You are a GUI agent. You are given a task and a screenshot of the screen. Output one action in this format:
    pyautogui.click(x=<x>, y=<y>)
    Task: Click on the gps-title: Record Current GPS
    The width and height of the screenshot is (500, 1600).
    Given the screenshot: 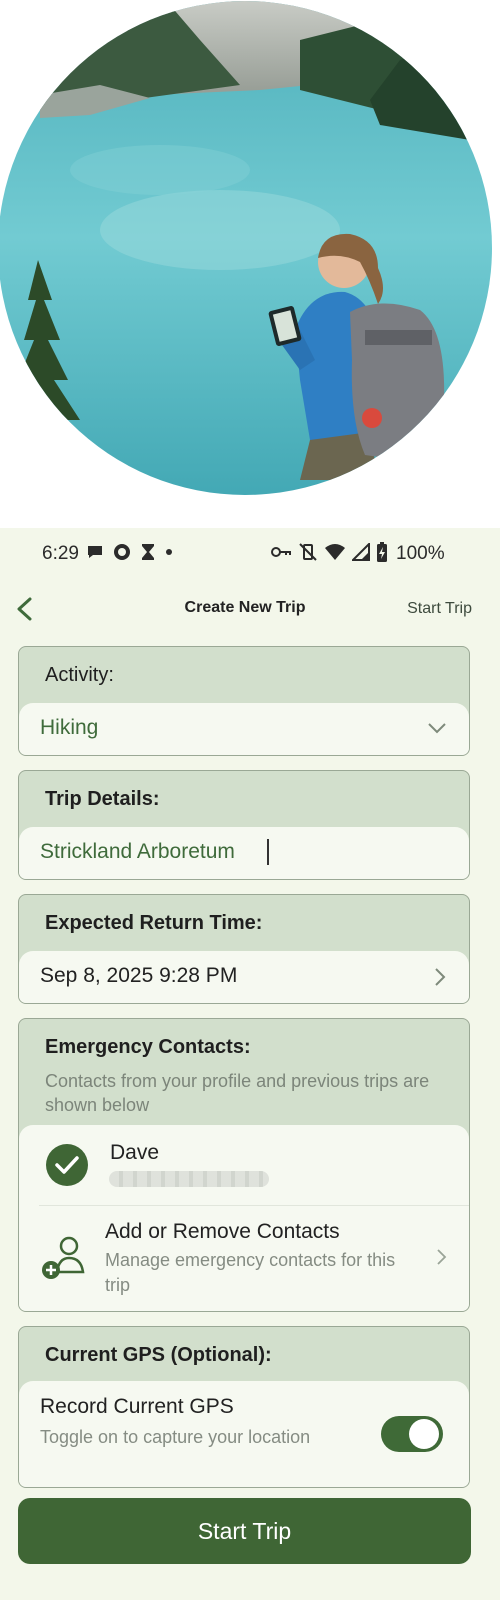 What is the action you would take?
    pyautogui.click(x=137, y=1406)
    